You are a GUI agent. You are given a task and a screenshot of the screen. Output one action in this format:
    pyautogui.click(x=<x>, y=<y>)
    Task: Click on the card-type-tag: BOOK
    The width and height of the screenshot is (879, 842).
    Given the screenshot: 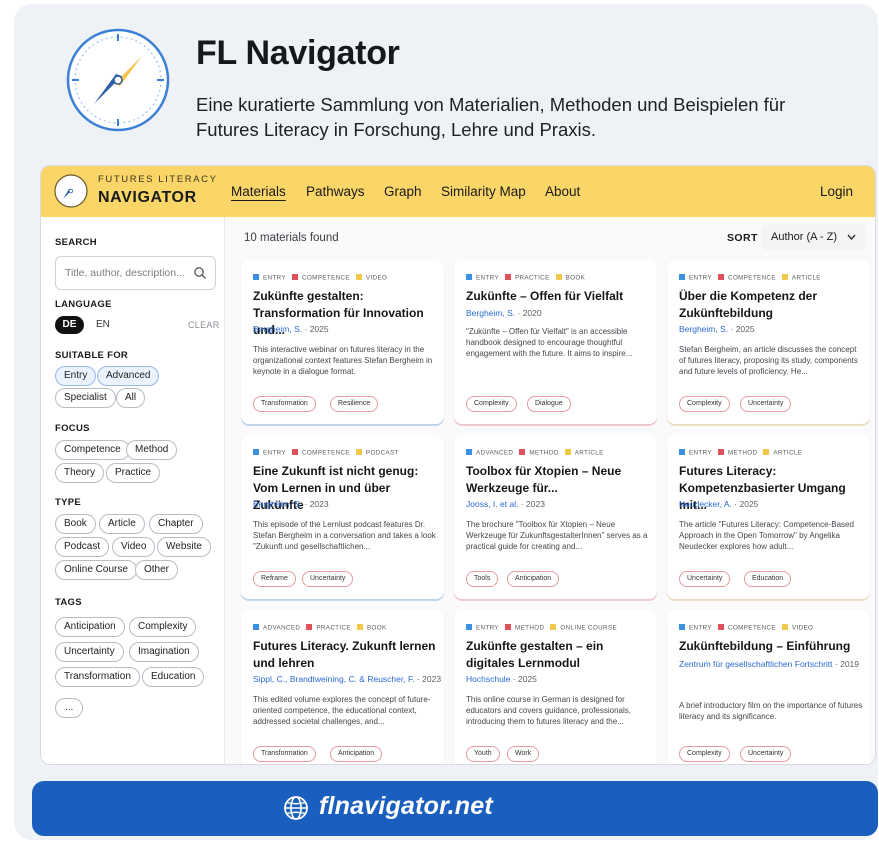 What is the action you would take?
    pyautogui.click(x=371, y=628)
    